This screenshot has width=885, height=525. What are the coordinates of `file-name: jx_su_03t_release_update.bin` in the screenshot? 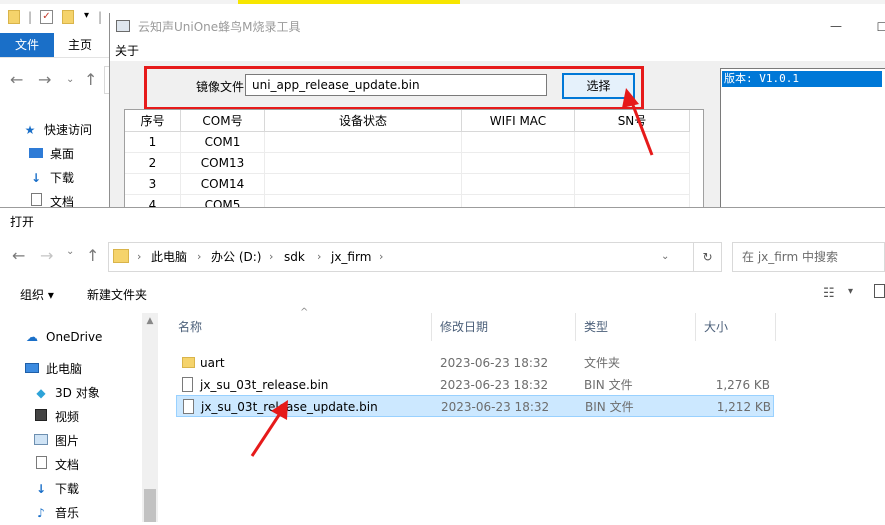 It's located at (289, 407).